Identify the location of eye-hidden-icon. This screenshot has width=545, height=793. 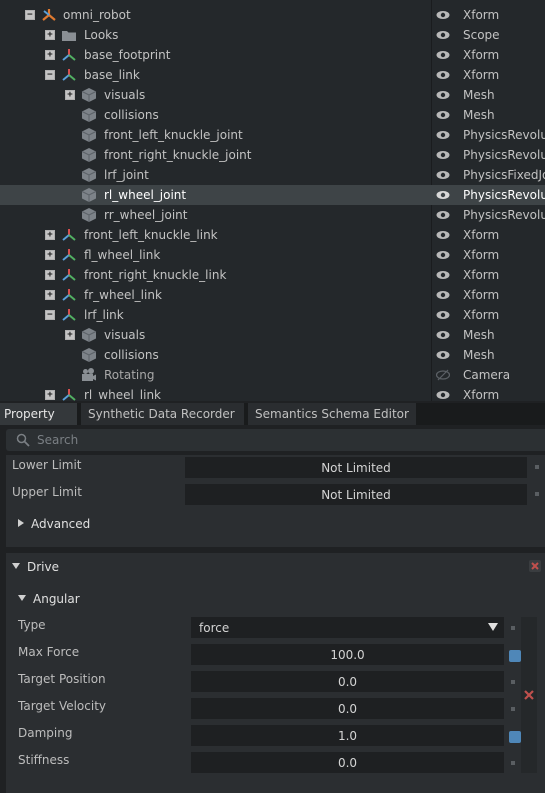
(443, 375).